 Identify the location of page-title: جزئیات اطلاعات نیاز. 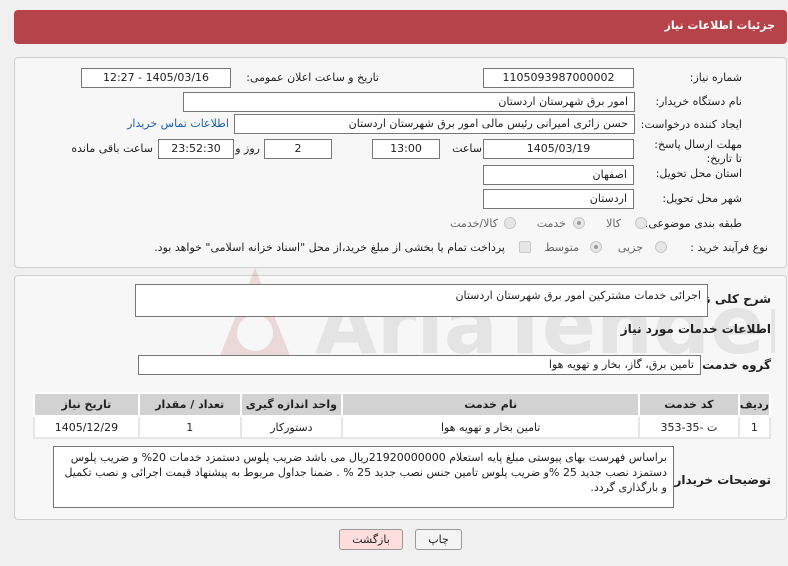
(720, 25).